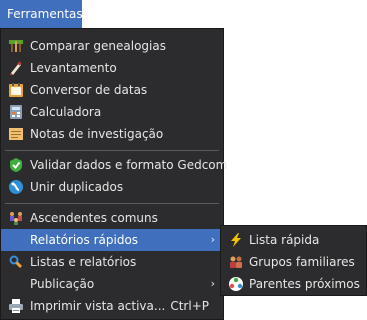  What do you see at coordinates (112, 68) in the screenshot?
I see `menu-item-survey: Levantamento` at bounding box center [112, 68].